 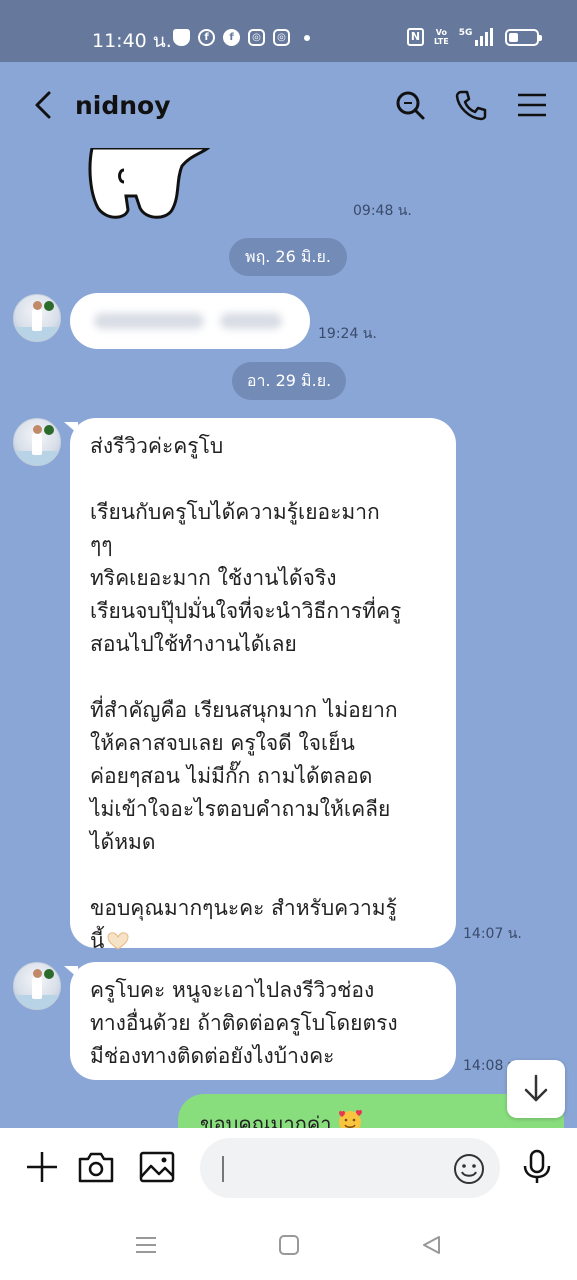 I want to click on home-icon, so click(x=289, y=1245).